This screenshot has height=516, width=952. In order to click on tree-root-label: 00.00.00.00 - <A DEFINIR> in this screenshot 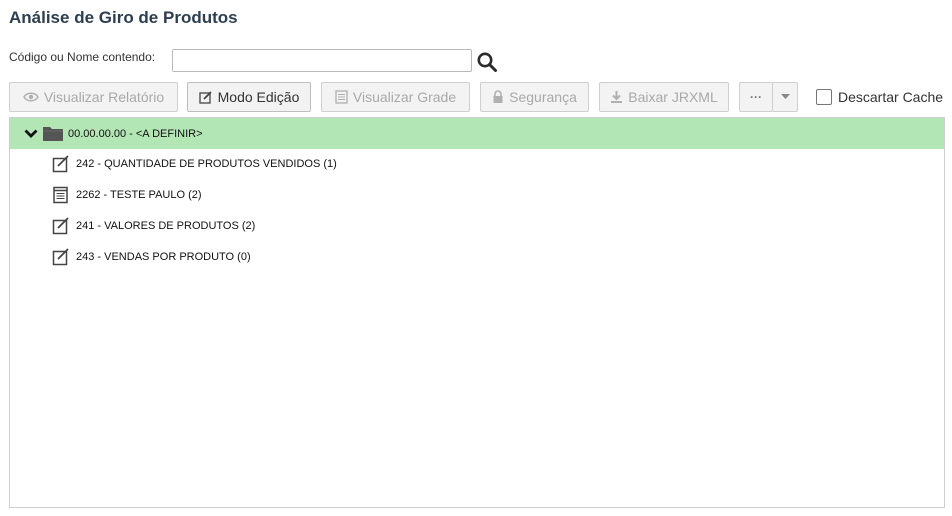, I will do `click(135, 133)`.